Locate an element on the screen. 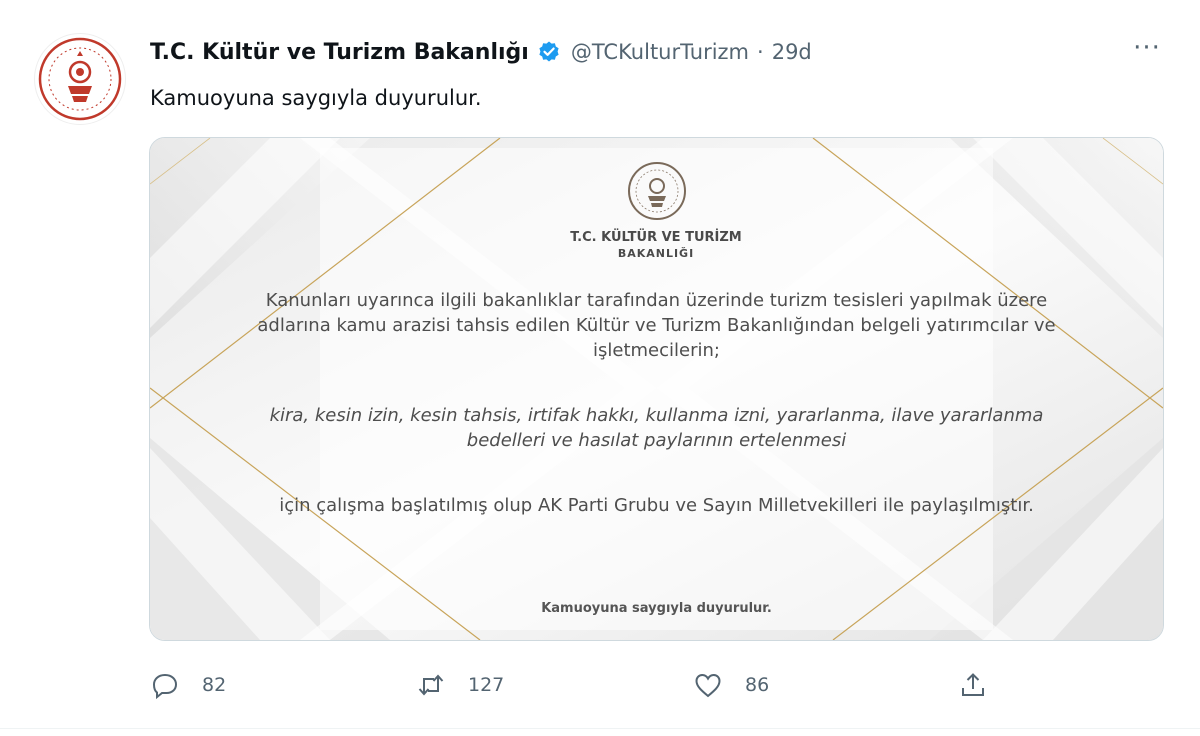  like-button: 86 is located at coordinates (731, 685).